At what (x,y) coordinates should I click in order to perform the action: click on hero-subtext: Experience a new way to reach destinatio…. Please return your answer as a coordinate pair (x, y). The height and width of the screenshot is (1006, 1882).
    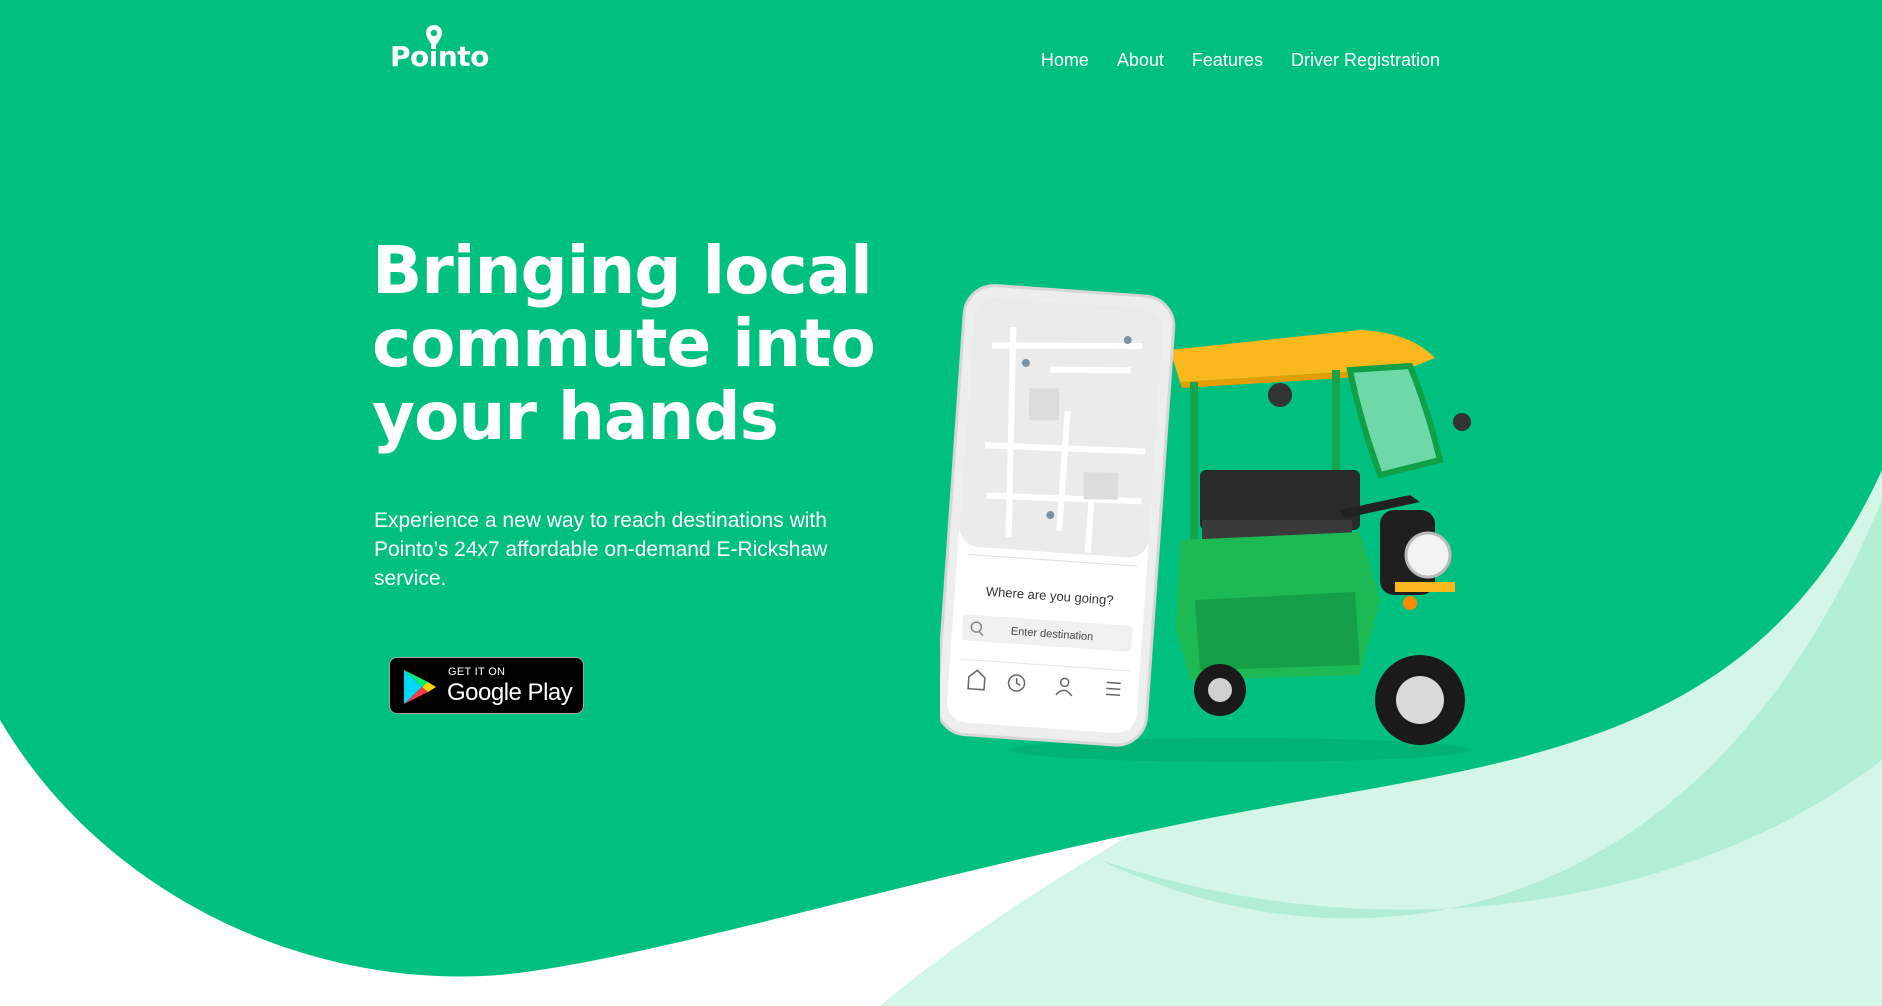
    Looking at the image, I should click on (601, 549).